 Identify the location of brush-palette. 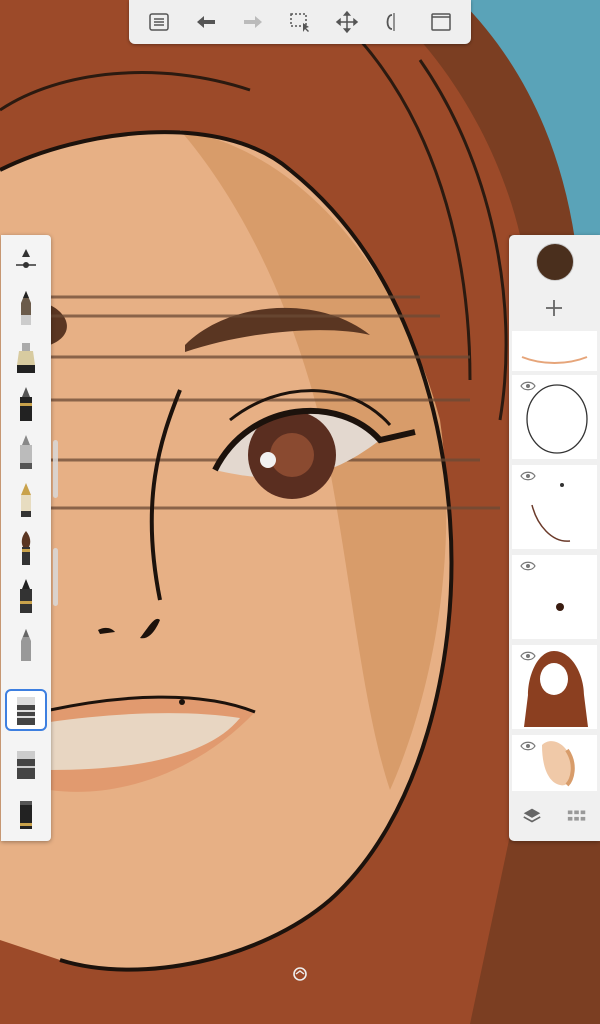
(26, 538).